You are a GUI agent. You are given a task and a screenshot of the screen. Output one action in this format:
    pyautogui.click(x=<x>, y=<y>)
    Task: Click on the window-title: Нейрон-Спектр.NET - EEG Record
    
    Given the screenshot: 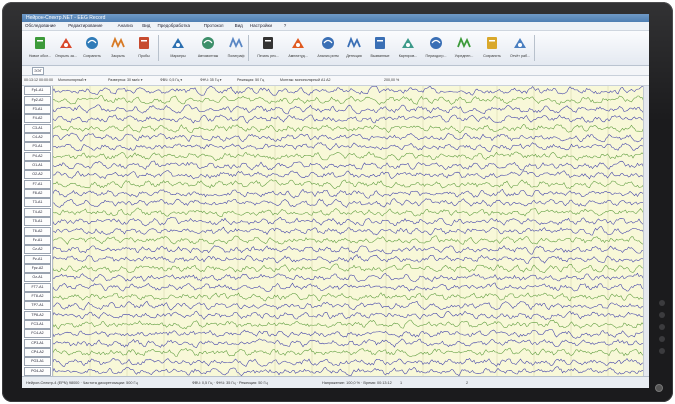 What is the action you would take?
    pyautogui.click(x=66, y=18)
    